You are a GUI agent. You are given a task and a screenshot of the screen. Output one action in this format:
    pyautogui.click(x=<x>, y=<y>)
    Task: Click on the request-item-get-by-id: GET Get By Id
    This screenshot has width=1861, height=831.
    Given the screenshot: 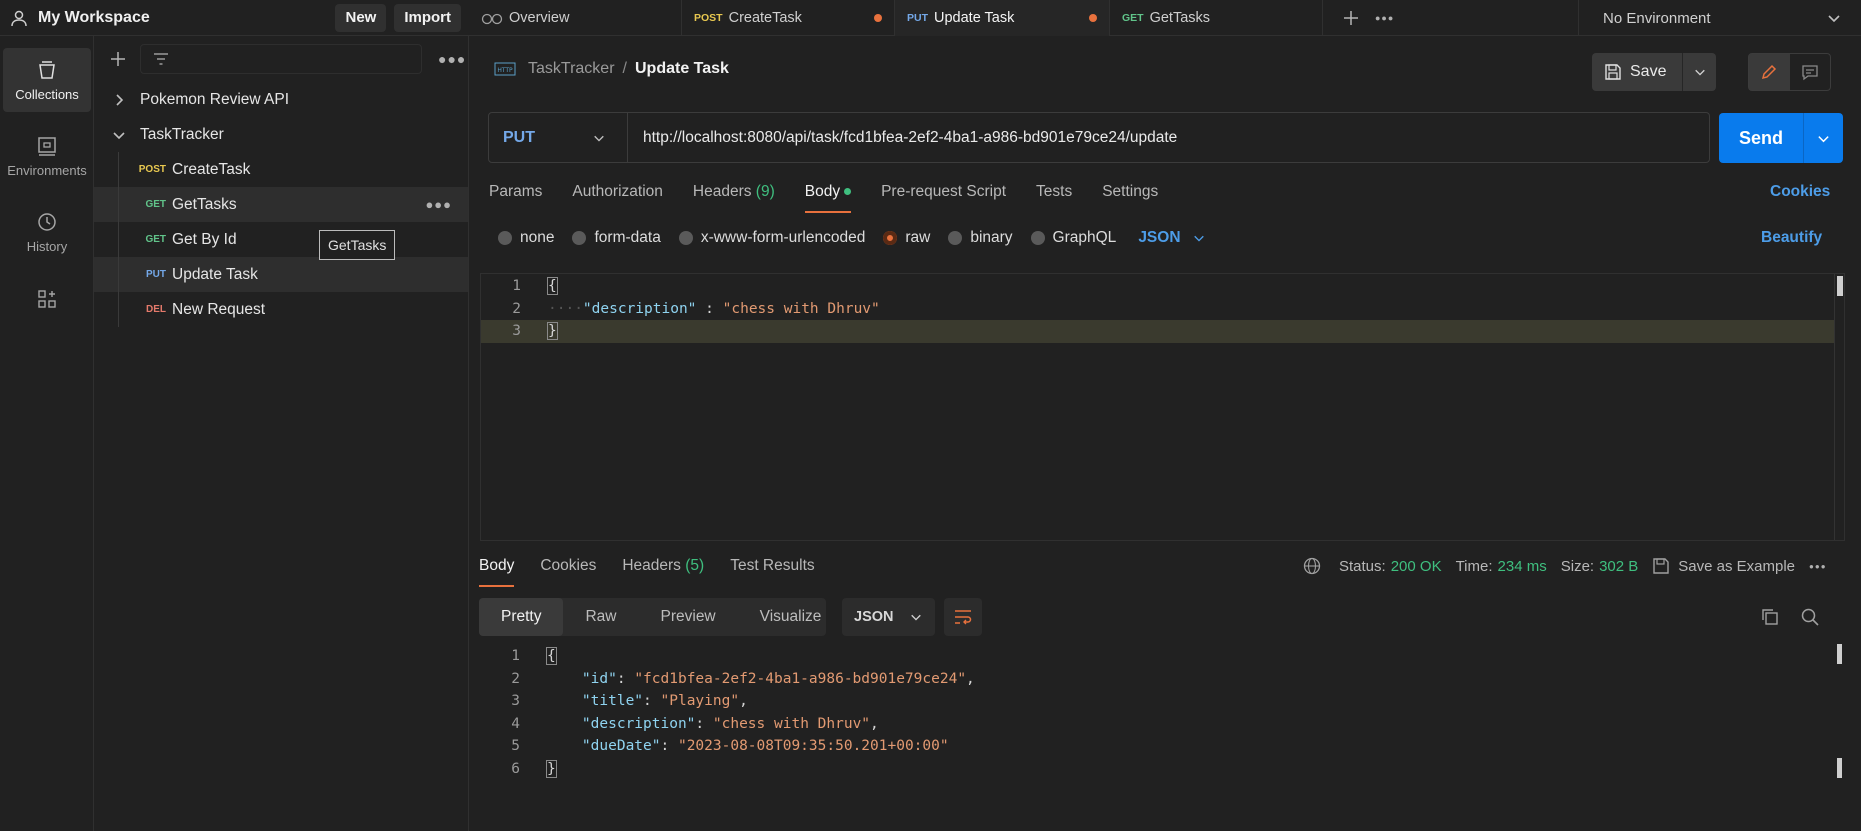 What is the action you would take?
    pyautogui.click(x=281, y=239)
    